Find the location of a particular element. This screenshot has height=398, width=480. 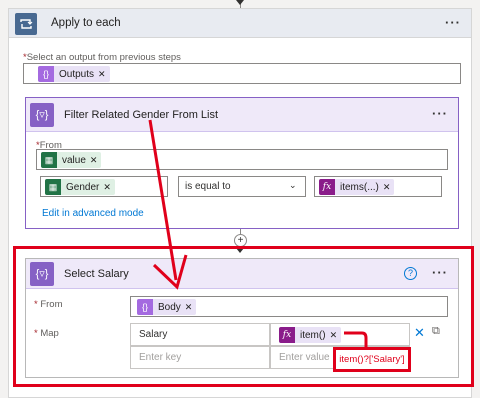

top-connector-arrow is located at coordinates (240, 2).